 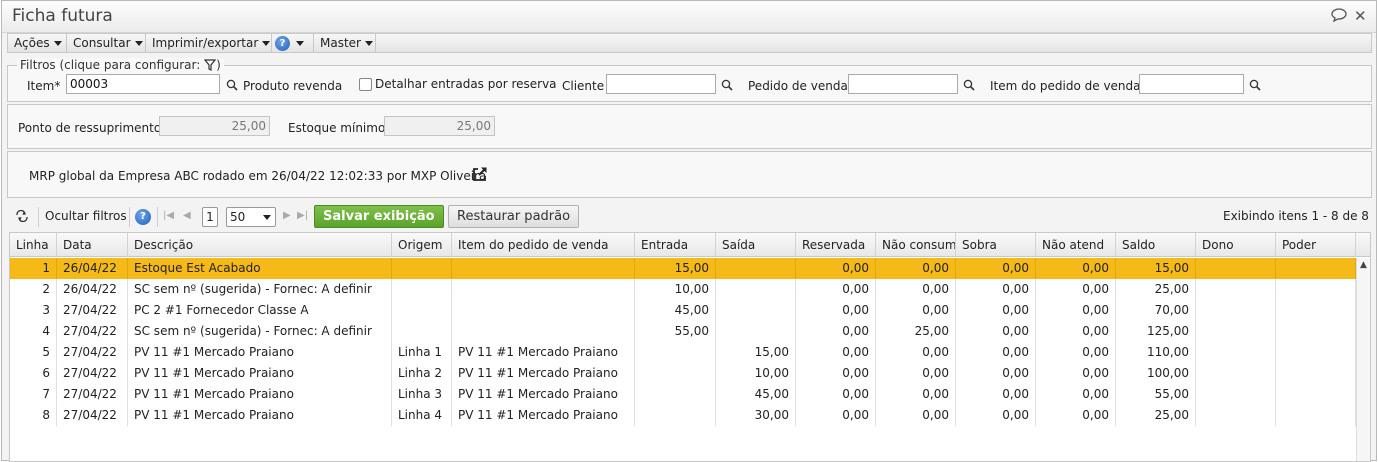 What do you see at coordinates (675, 310) in the screenshot?
I see `cell-entrada: 45,00` at bounding box center [675, 310].